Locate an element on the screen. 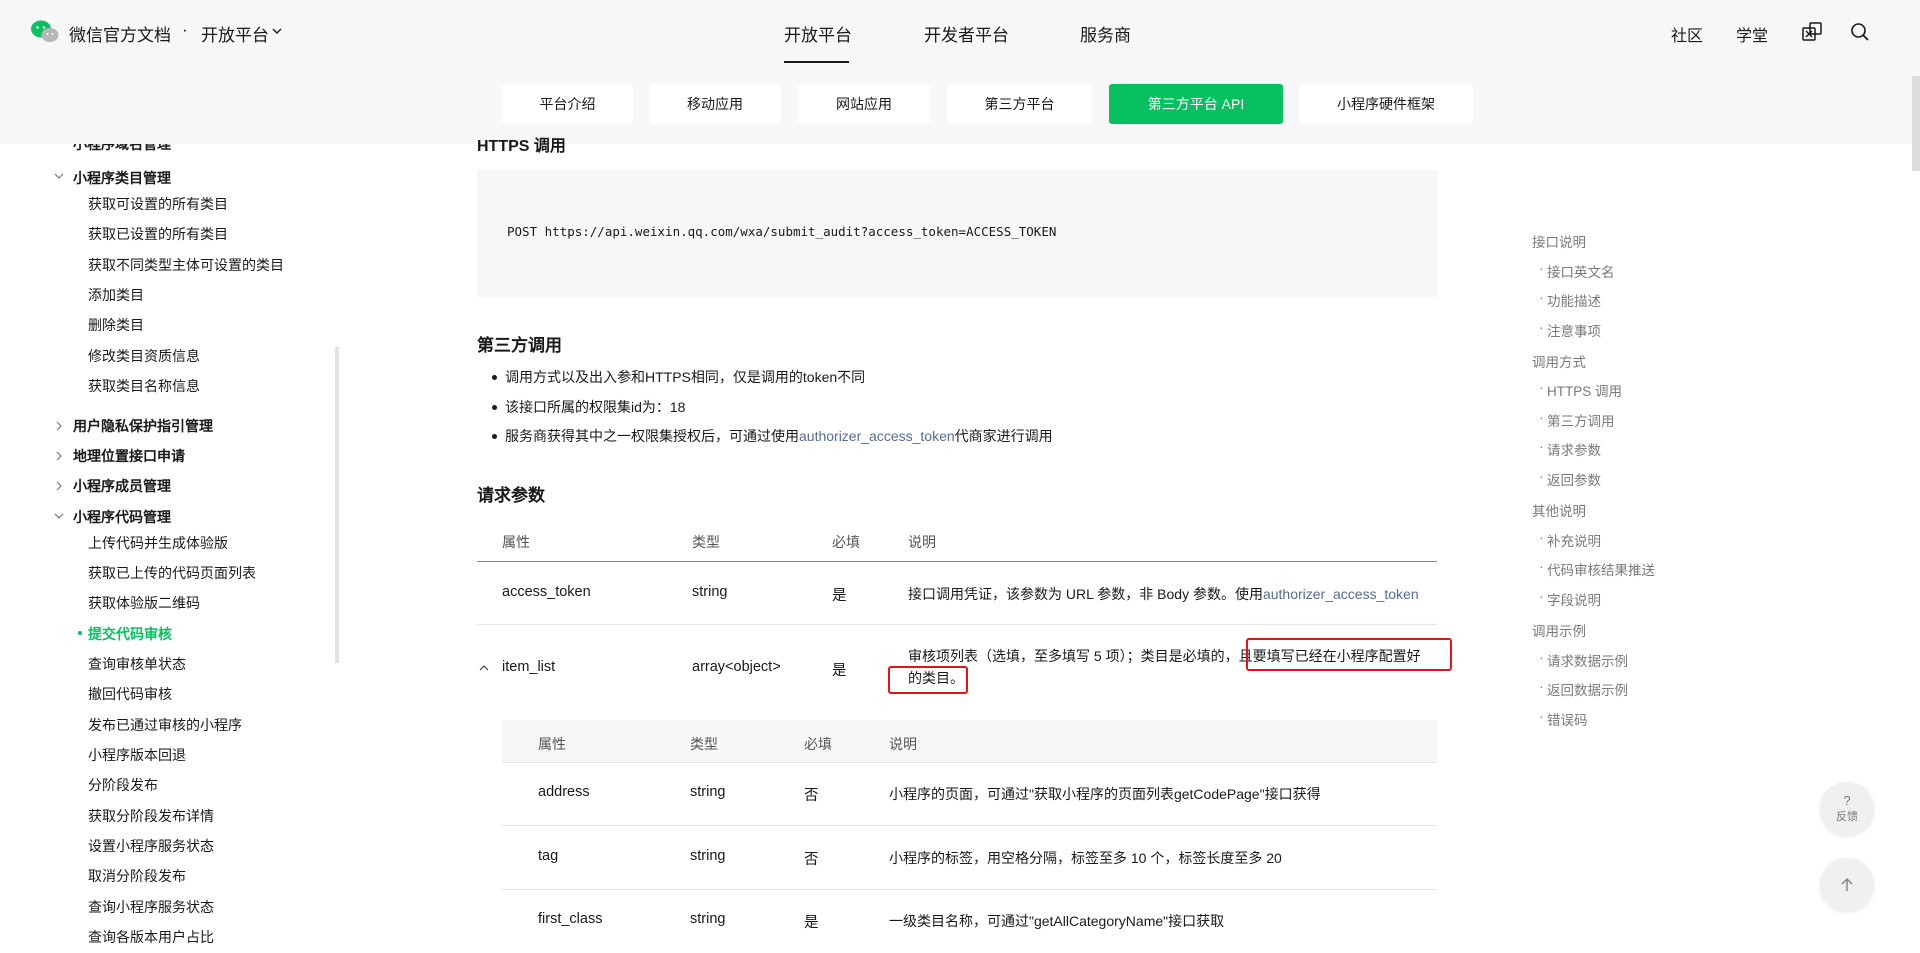  brand-title: 微信官方文档 is located at coordinates (120, 33).